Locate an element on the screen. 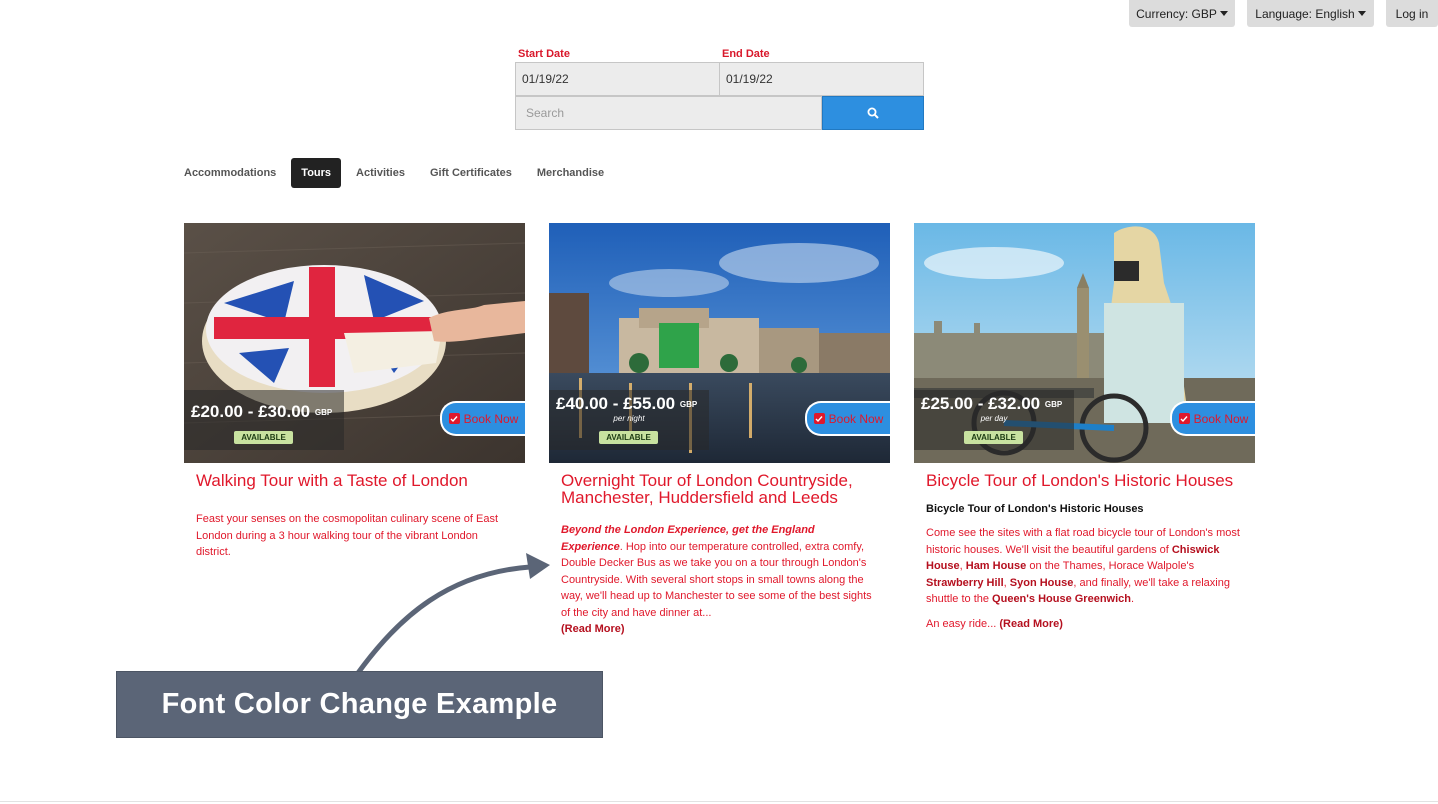 The image size is (1438, 804). end-date-label: End Date is located at coordinates (746, 54).